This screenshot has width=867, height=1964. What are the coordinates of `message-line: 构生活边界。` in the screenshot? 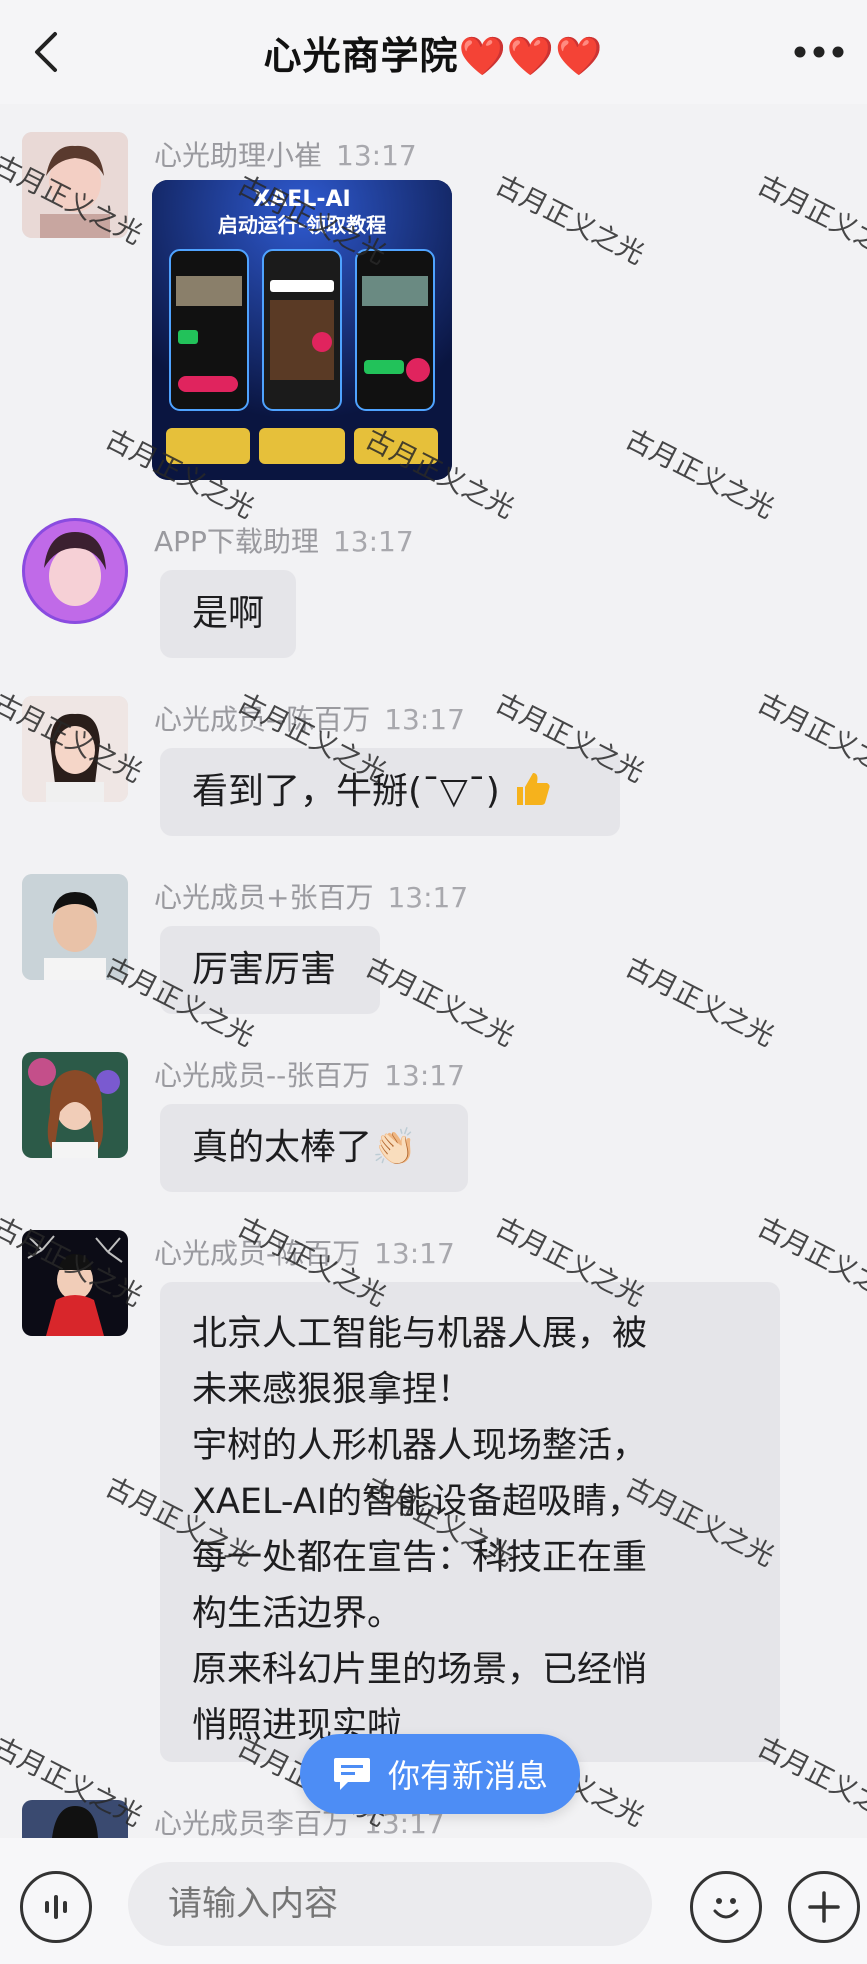 It's located at (297, 1614).